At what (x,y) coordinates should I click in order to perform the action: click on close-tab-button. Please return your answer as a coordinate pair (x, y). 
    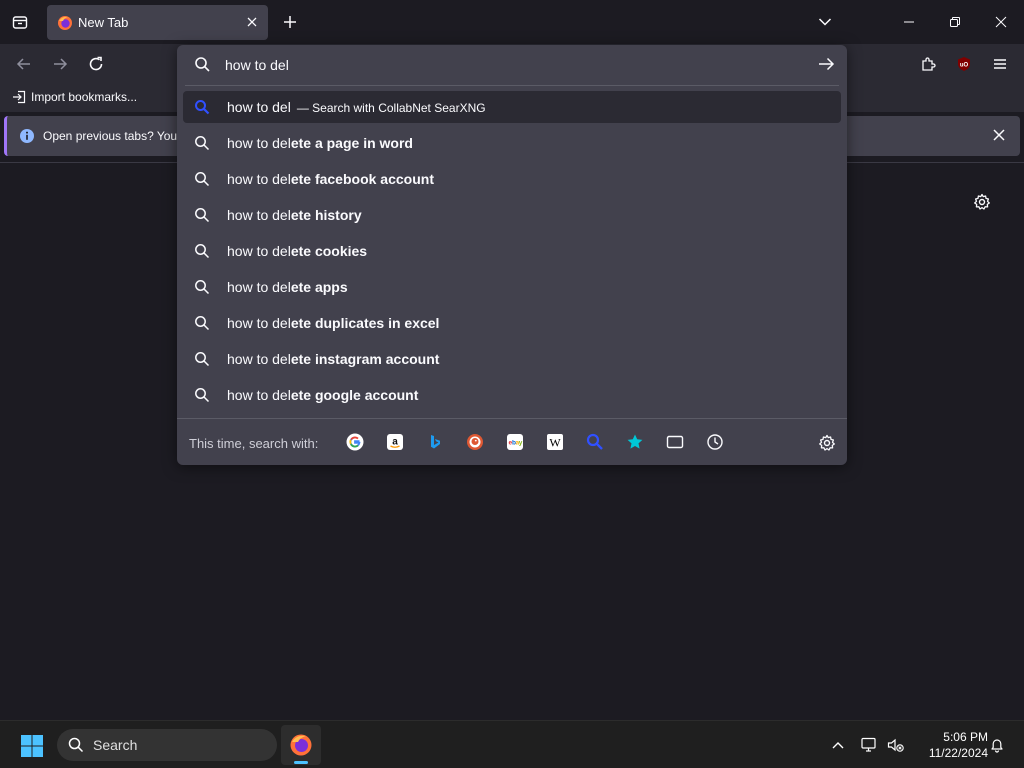
    Looking at the image, I should click on (252, 22).